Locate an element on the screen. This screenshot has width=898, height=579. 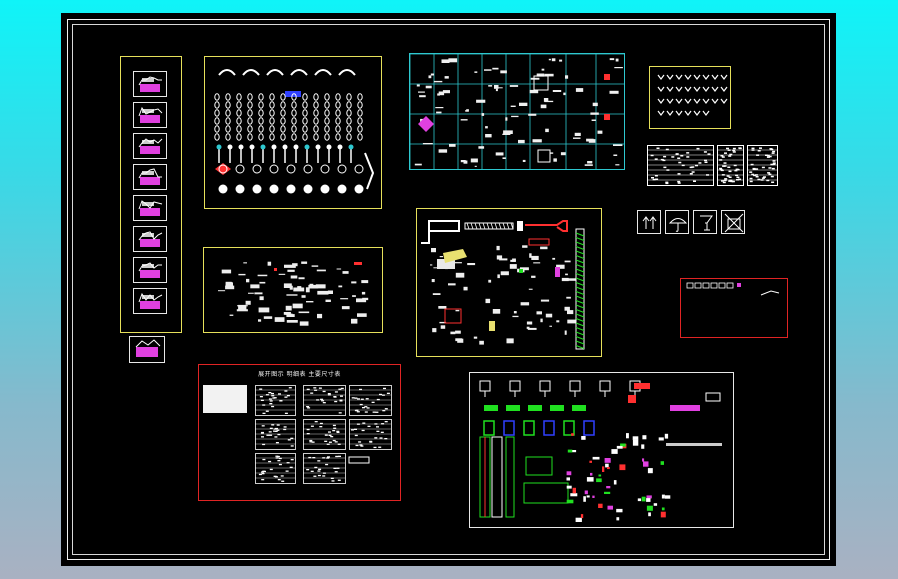
keep-dry-icon is located at coordinates (677, 222).